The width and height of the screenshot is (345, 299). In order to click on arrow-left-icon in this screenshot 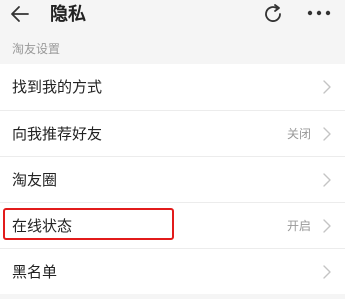, I will do `click(20, 14)`.